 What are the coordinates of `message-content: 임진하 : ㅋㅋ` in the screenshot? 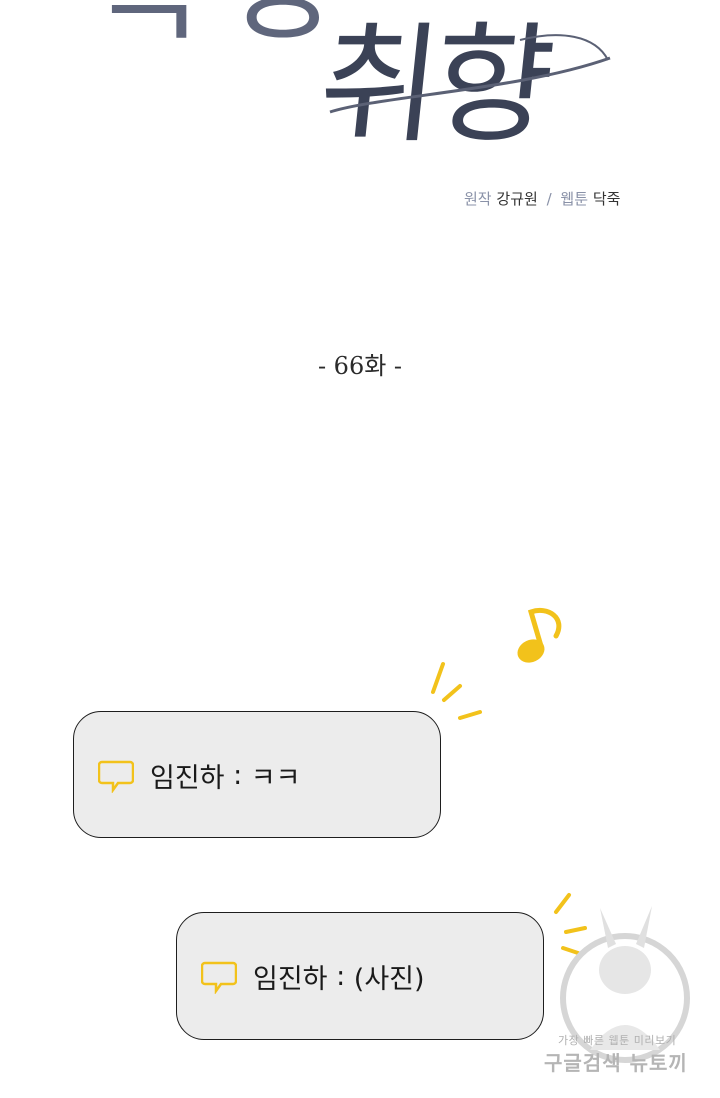 It's located at (199, 775).